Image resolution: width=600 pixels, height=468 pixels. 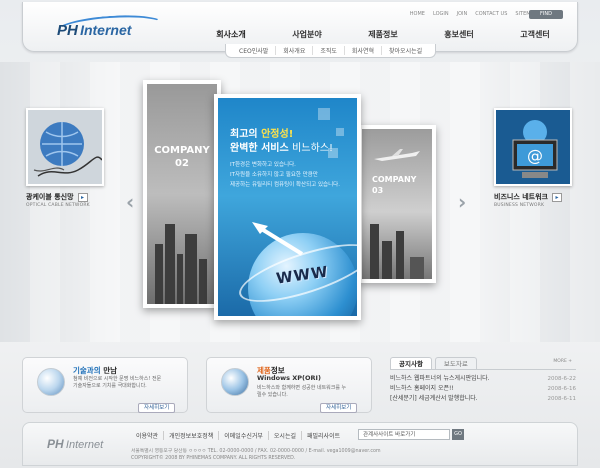 What do you see at coordinates (556, 197) in the screenshot?
I see `right-card-arrow-button: ▸` at bounding box center [556, 197].